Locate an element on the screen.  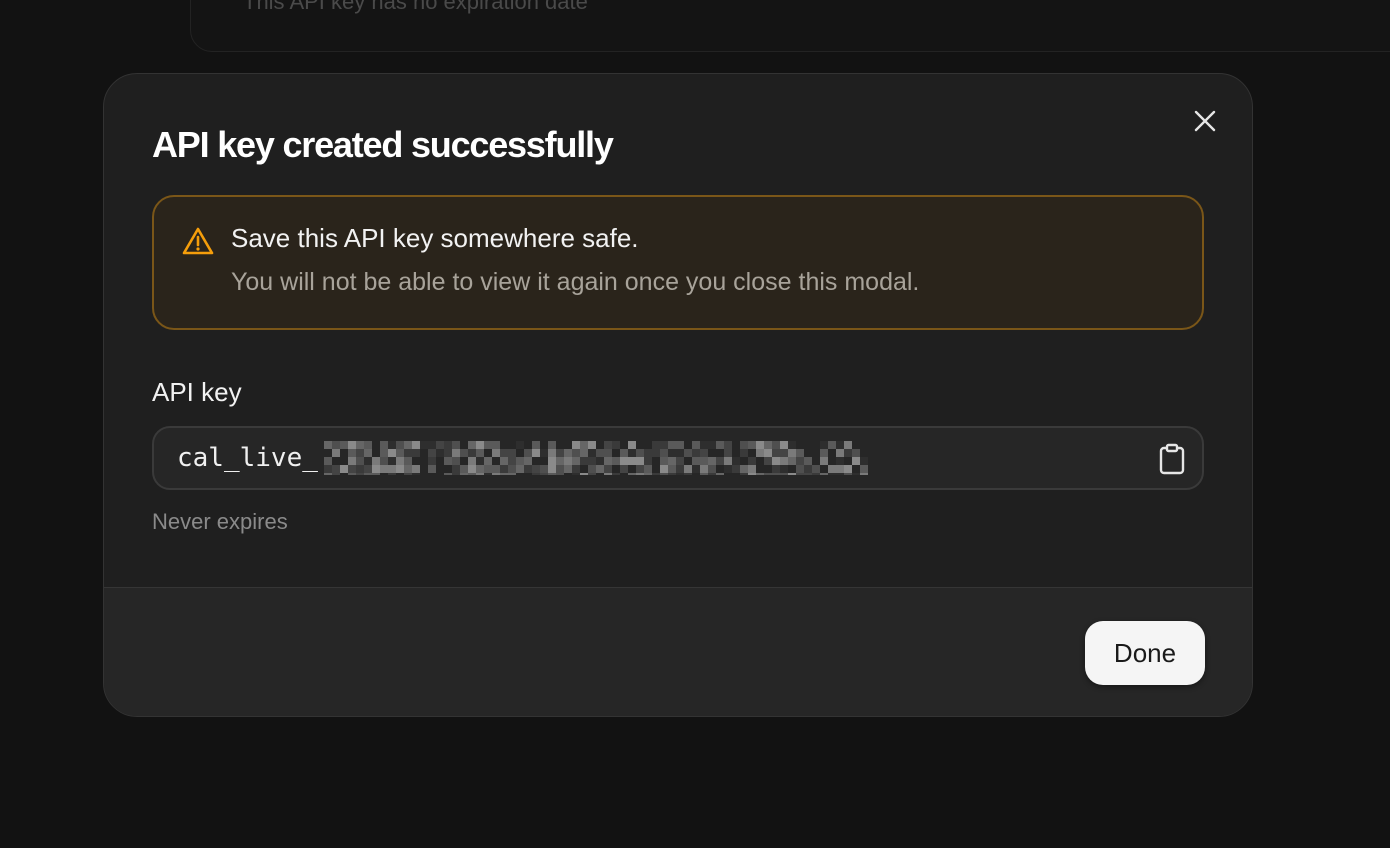
dialog-footer: Done is located at coordinates (678, 651).